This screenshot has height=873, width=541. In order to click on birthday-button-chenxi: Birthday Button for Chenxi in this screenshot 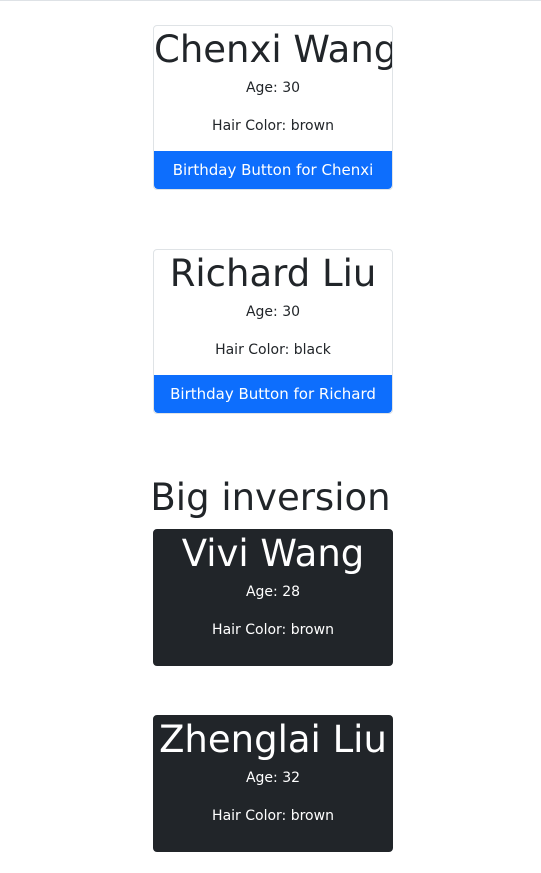, I will do `click(273, 170)`.